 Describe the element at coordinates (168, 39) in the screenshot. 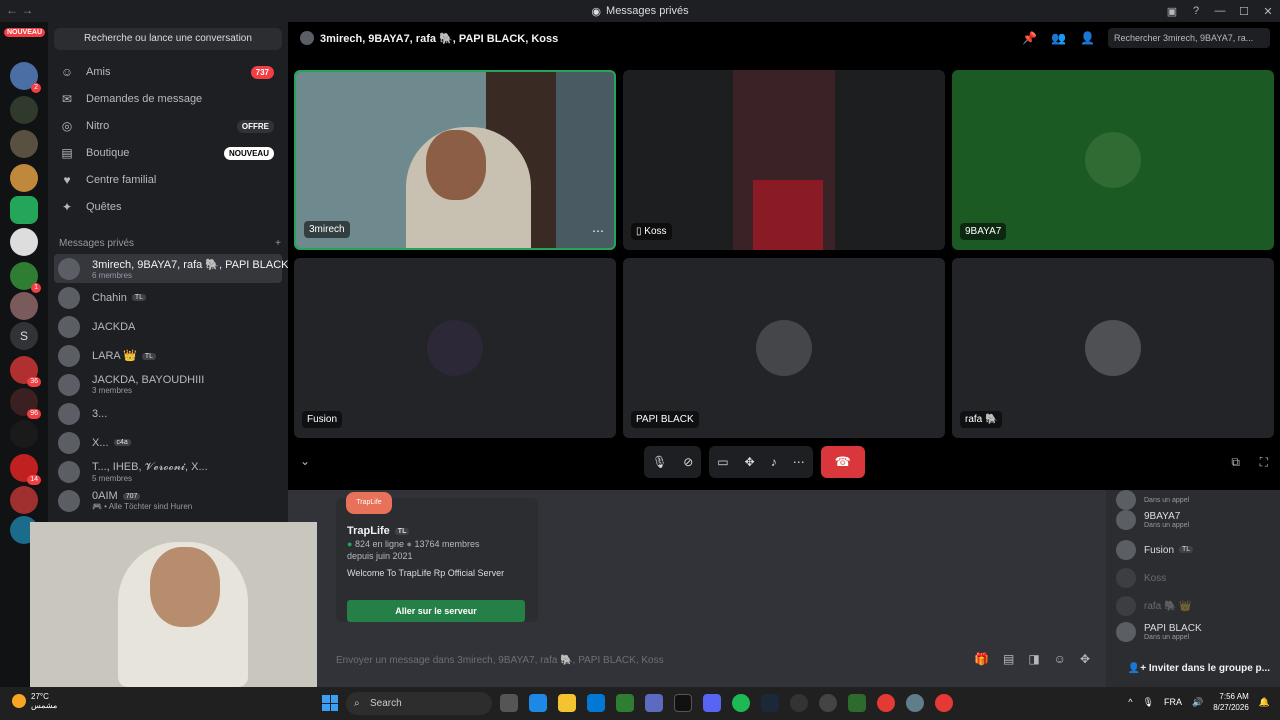

I see `conversation-search-button: Recherche ou lance une conversation` at that location.